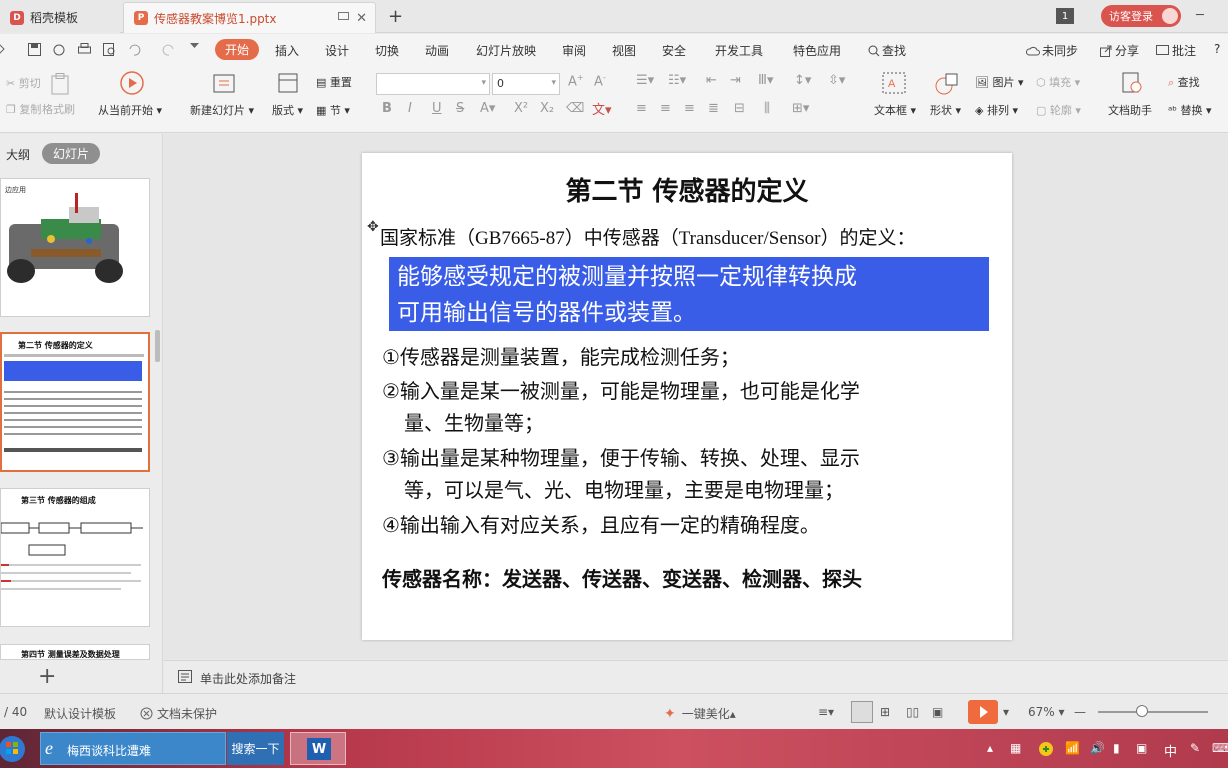 The image size is (1228, 768). Describe the element at coordinates (1058, 82) in the screenshot. I see `fill-button: ⬡ 填充 ▾` at that location.